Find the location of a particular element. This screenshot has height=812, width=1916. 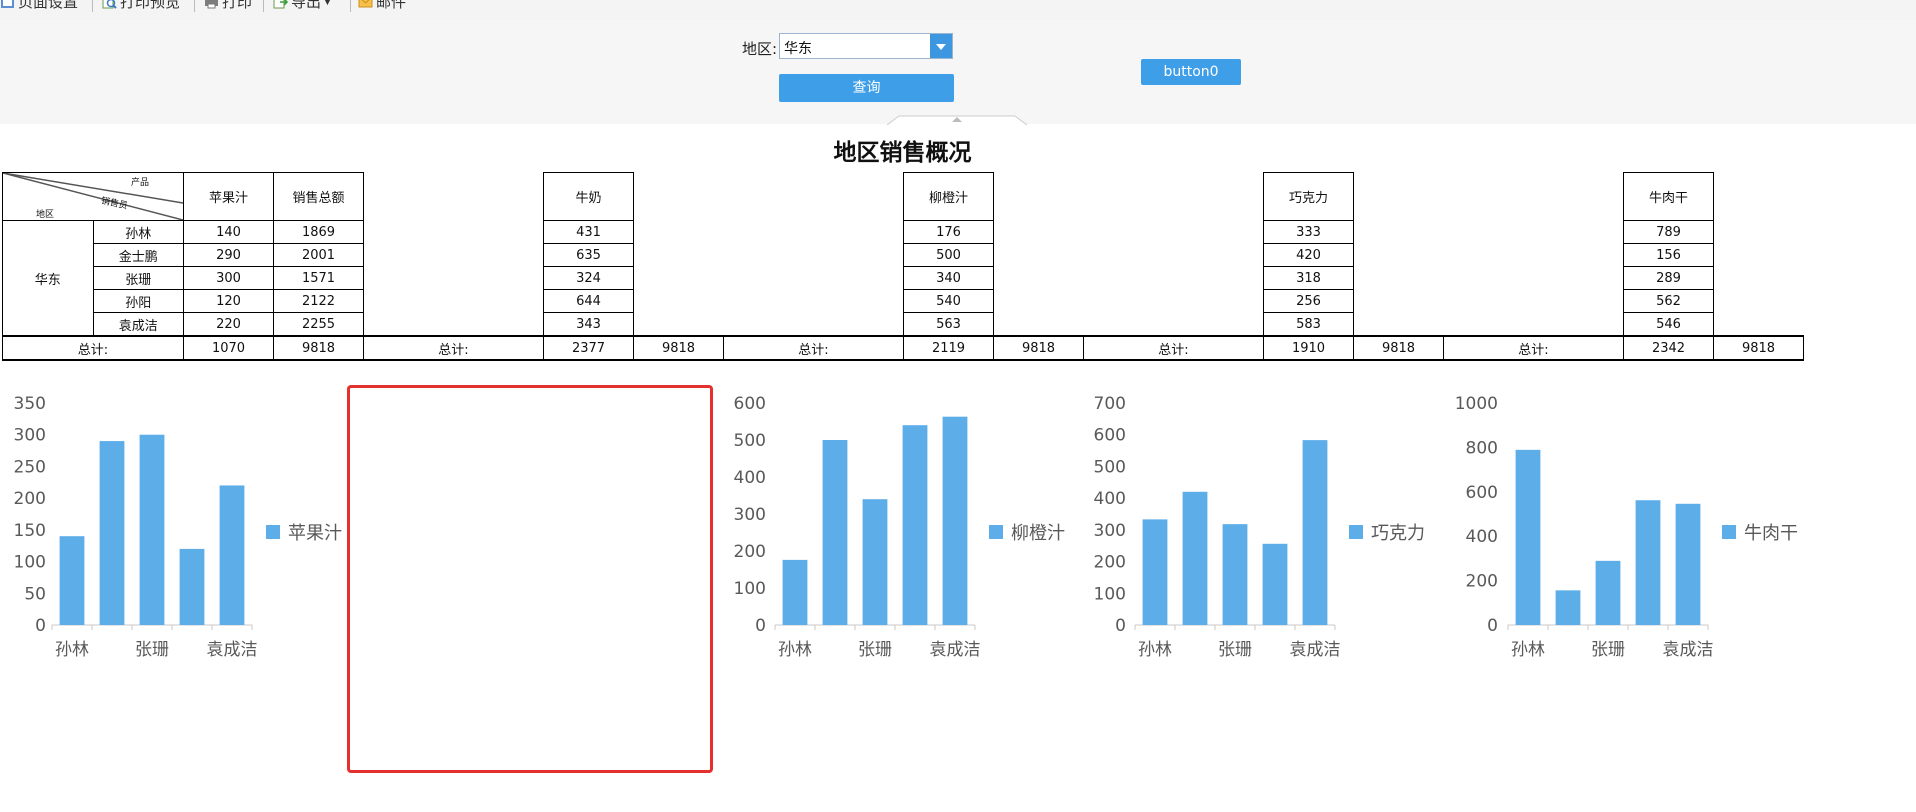

export-button: 导出 ▼ is located at coordinates (302, 6).